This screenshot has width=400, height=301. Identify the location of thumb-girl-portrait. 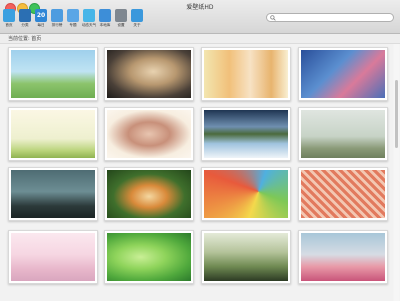
(149, 134).